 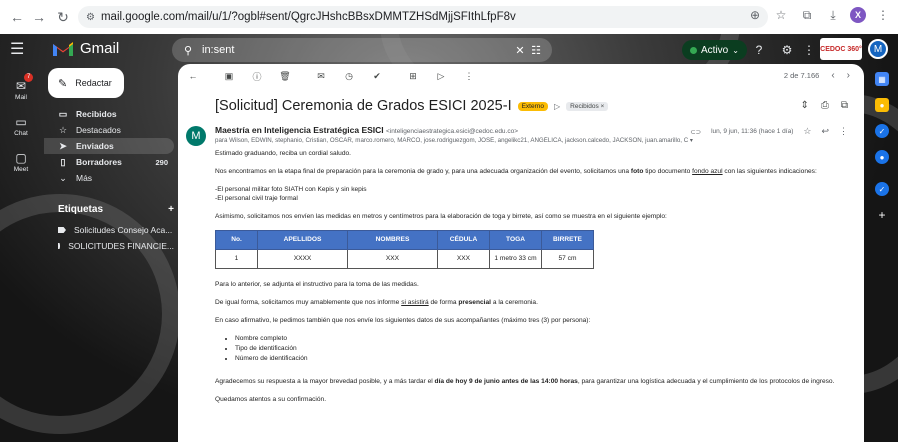 I want to click on move-to-icon: ⊞, so click(x=413, y=76).